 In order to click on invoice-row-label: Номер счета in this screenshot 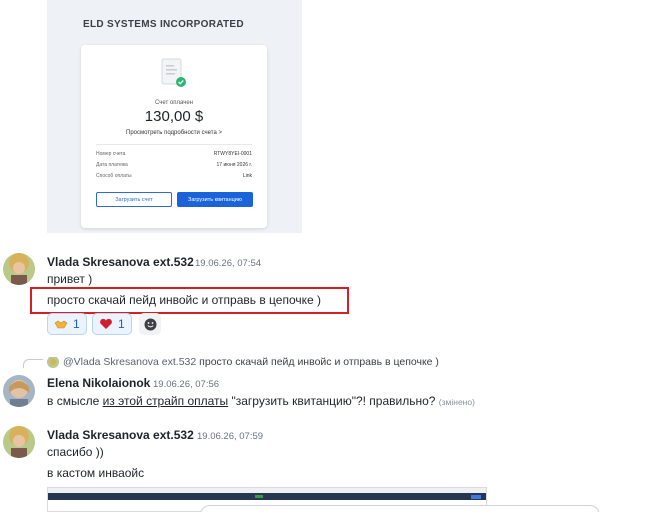, I will do `click(111, 154)`.